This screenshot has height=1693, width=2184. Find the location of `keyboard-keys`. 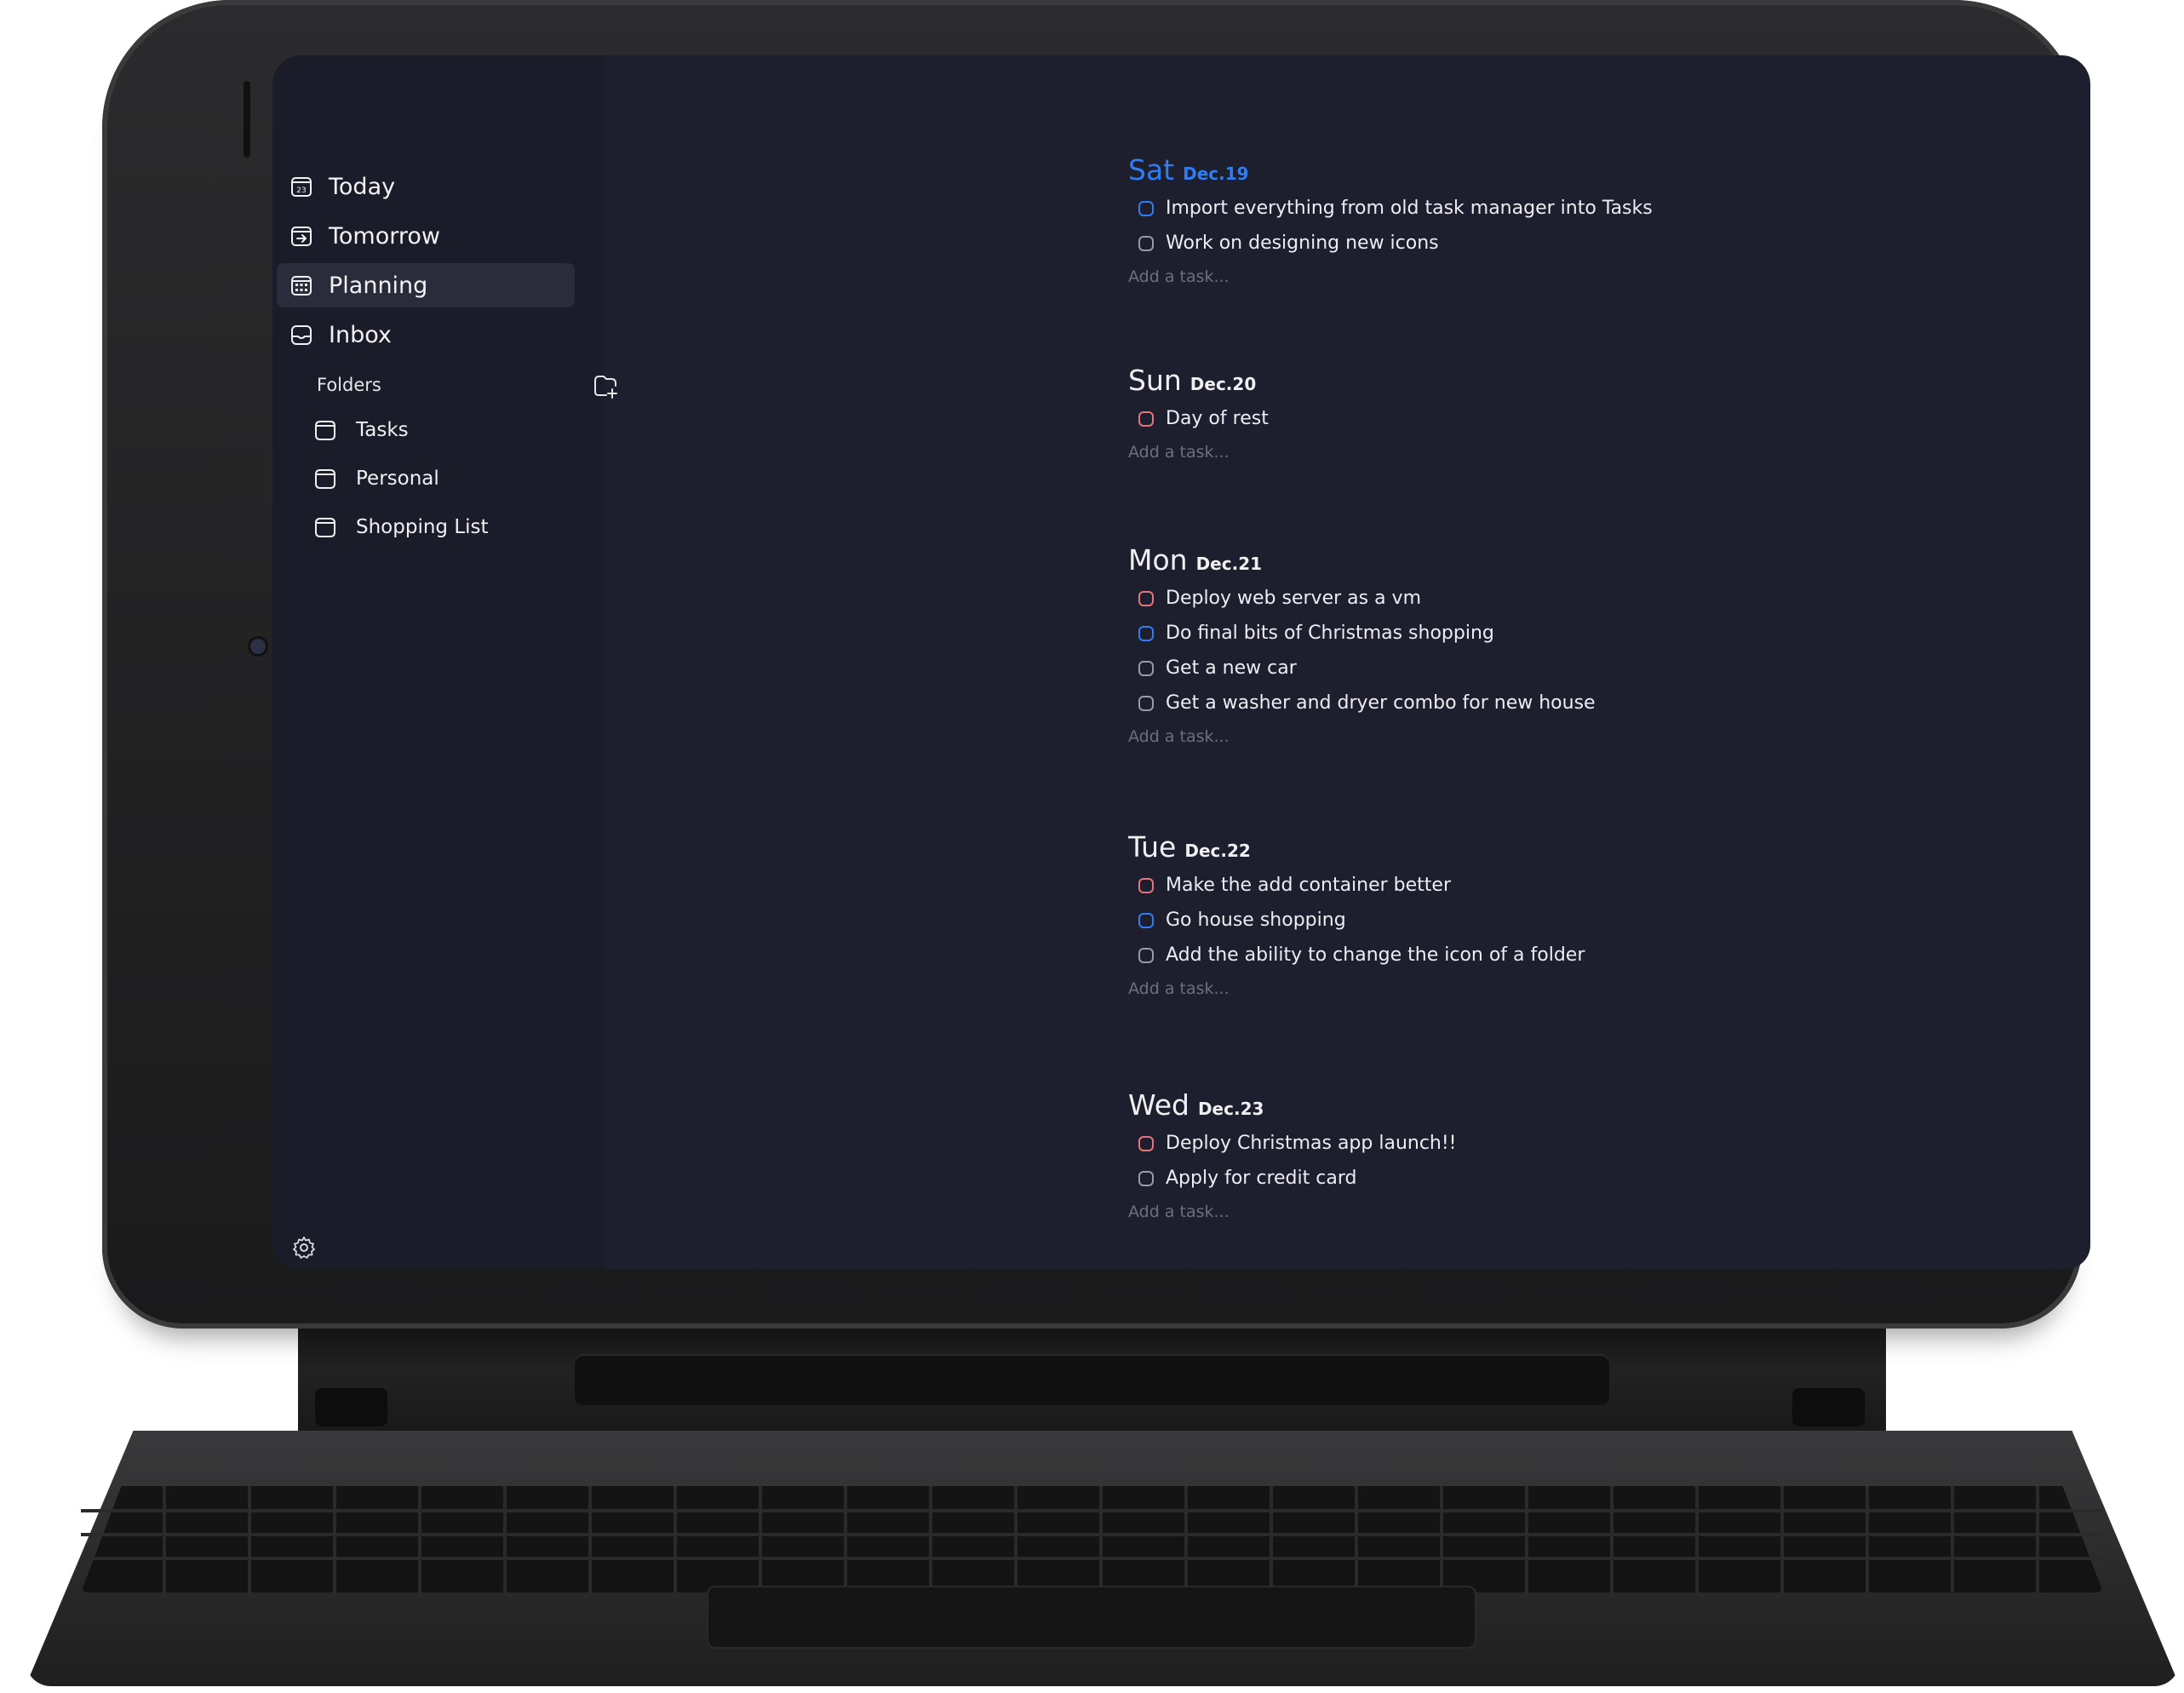

keyboard-keys is located at coordinates (1092, 1540).